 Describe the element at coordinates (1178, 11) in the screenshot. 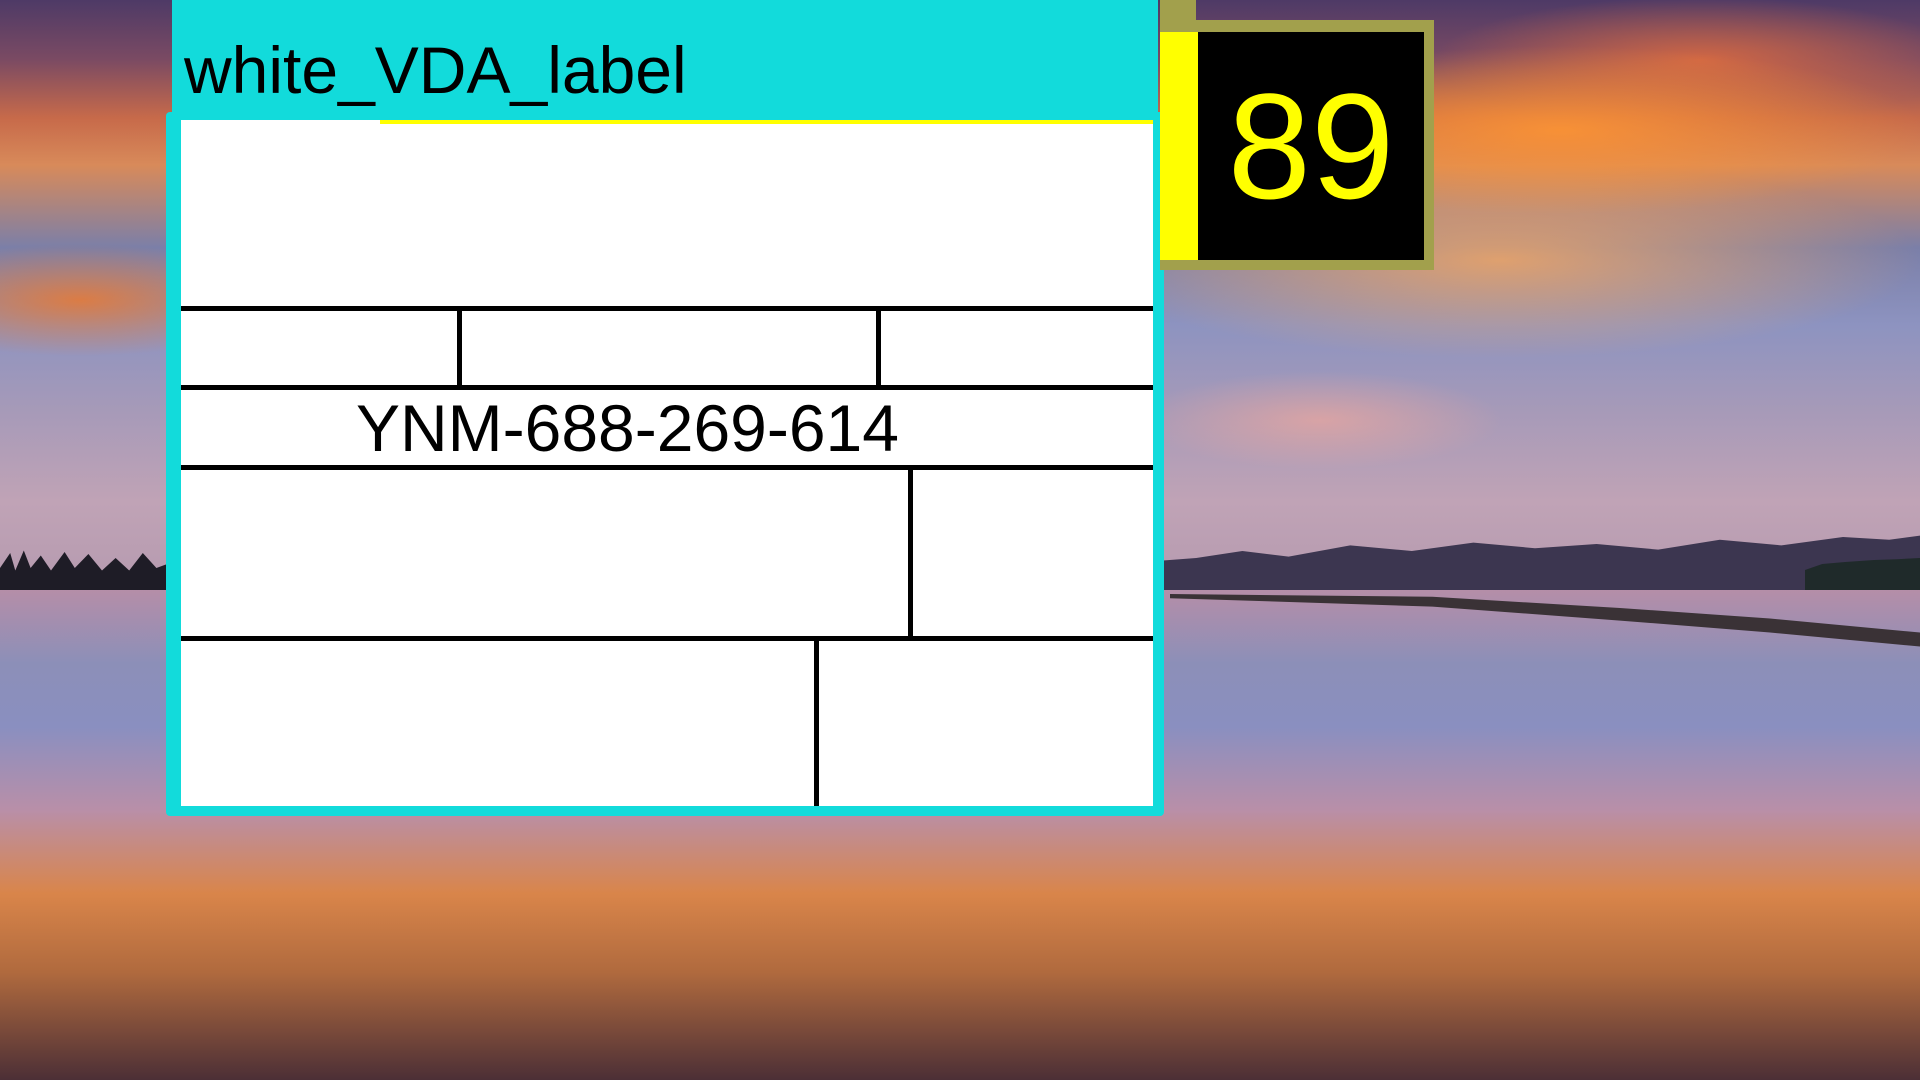

I see `counter-frame-tab` at that location.